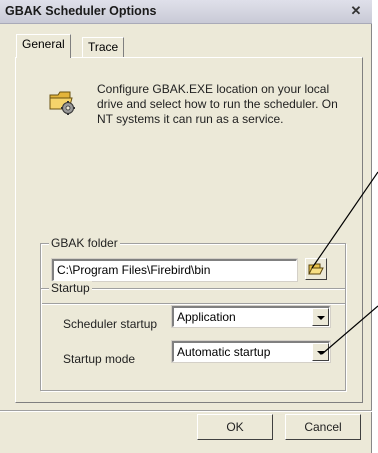 This screenshot has width=378, height=453. What do you see at coordinates (349, 330) in the screenshot?
I see `callout-line-mode` at bounding box center [349, 330].